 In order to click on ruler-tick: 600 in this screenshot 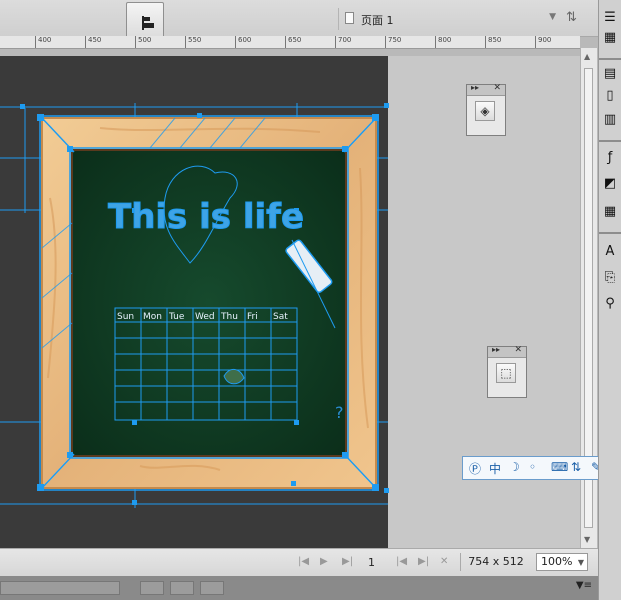, I will do `click(245, 40)`.